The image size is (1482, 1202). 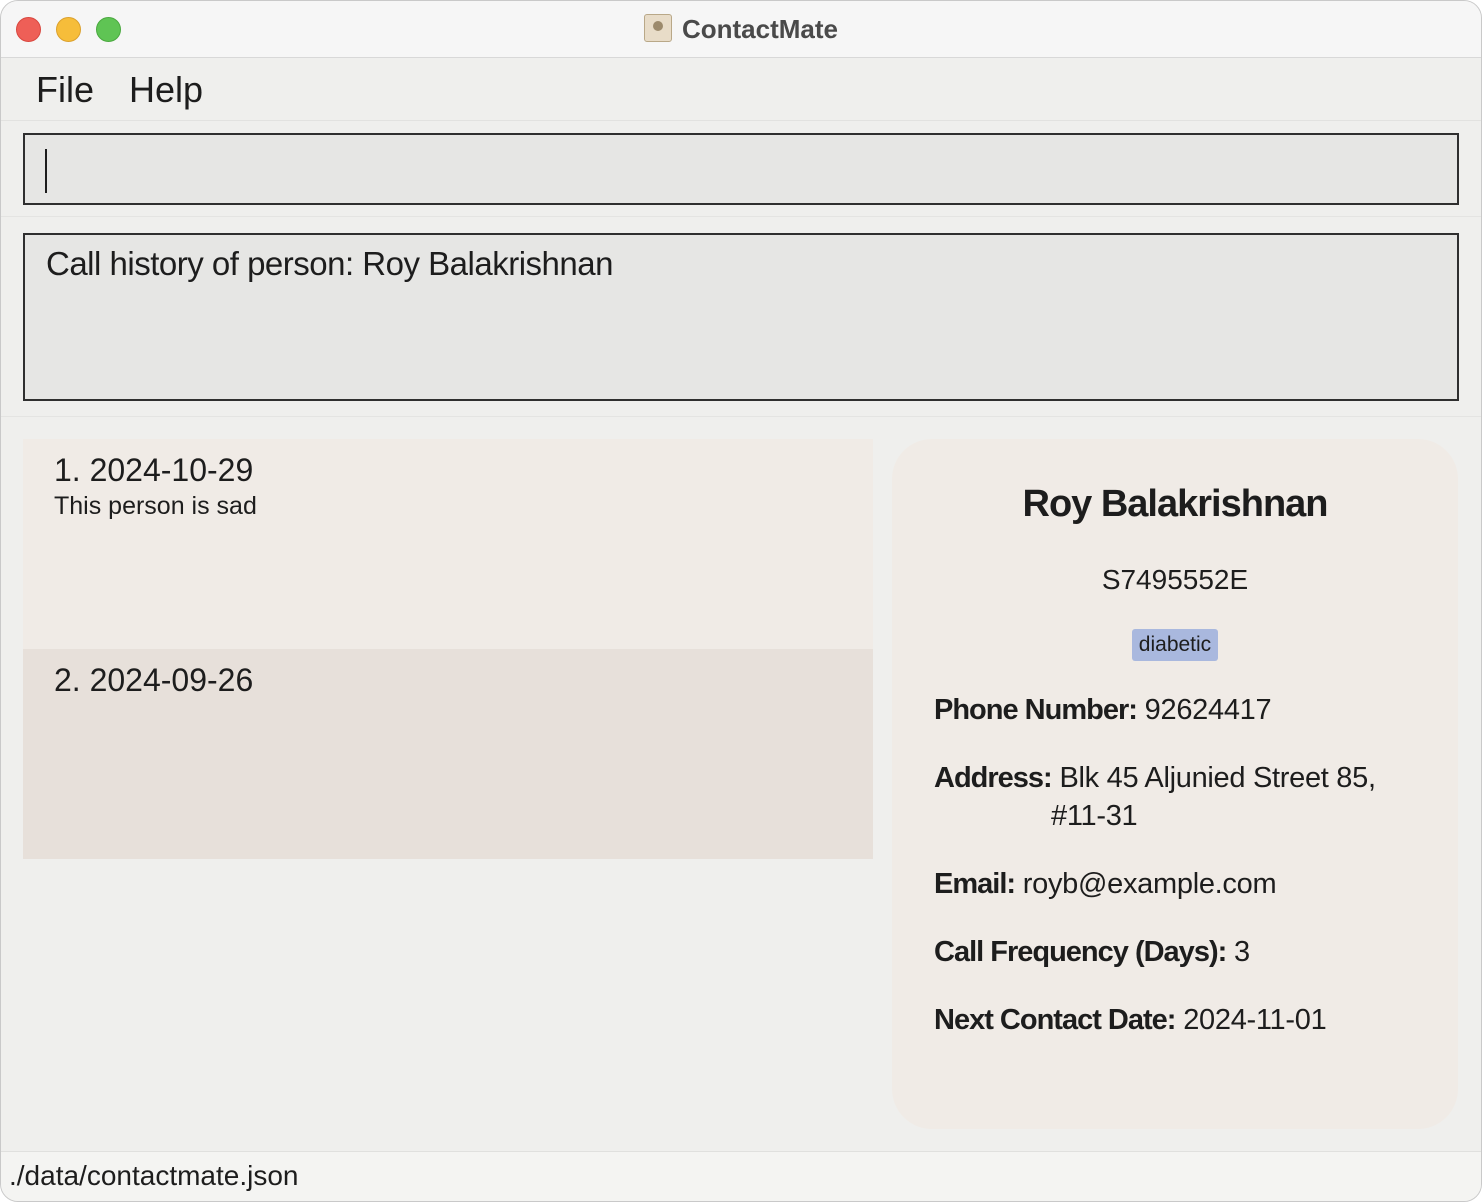 What do you see at coordinates (154, 470) in the screenshot?
I see `call-history-date: 1. 2024-10-29` at bounding box center [154, 470].